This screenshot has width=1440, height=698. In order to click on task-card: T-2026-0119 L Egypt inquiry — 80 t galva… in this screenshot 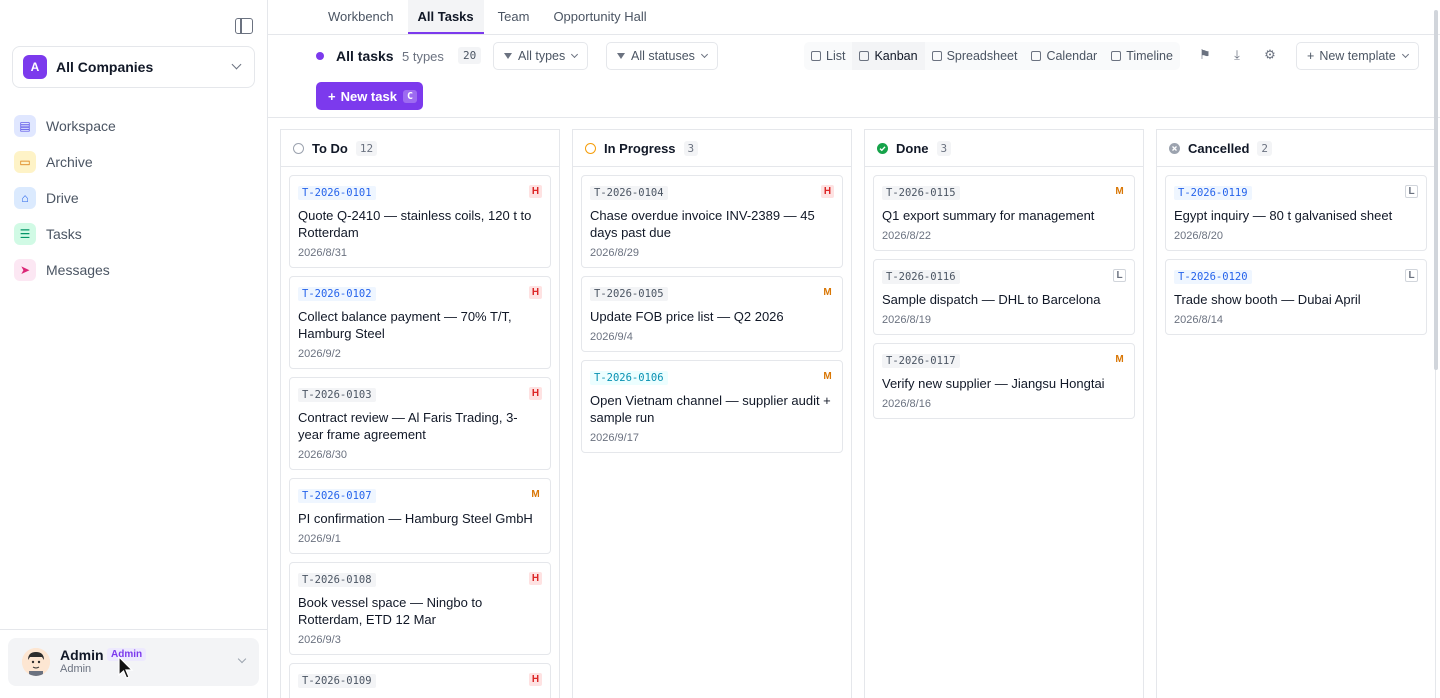, I will do `click(1296, 213)`.